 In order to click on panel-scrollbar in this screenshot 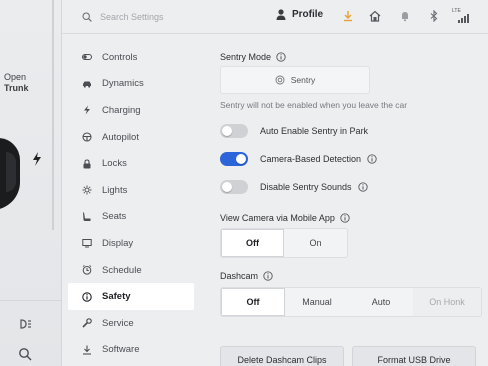, I will do `click(53, 115)`.